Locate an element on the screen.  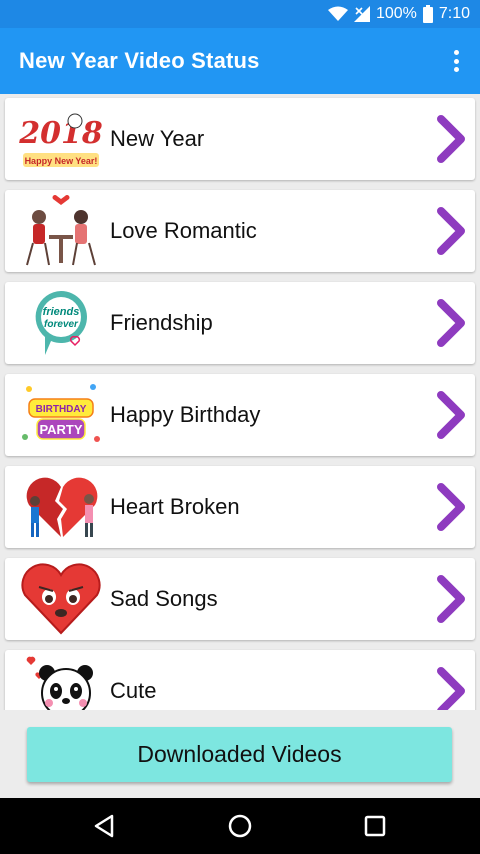
category-item-love-romantic: Love Romantic is located at coordinates (240, 231).